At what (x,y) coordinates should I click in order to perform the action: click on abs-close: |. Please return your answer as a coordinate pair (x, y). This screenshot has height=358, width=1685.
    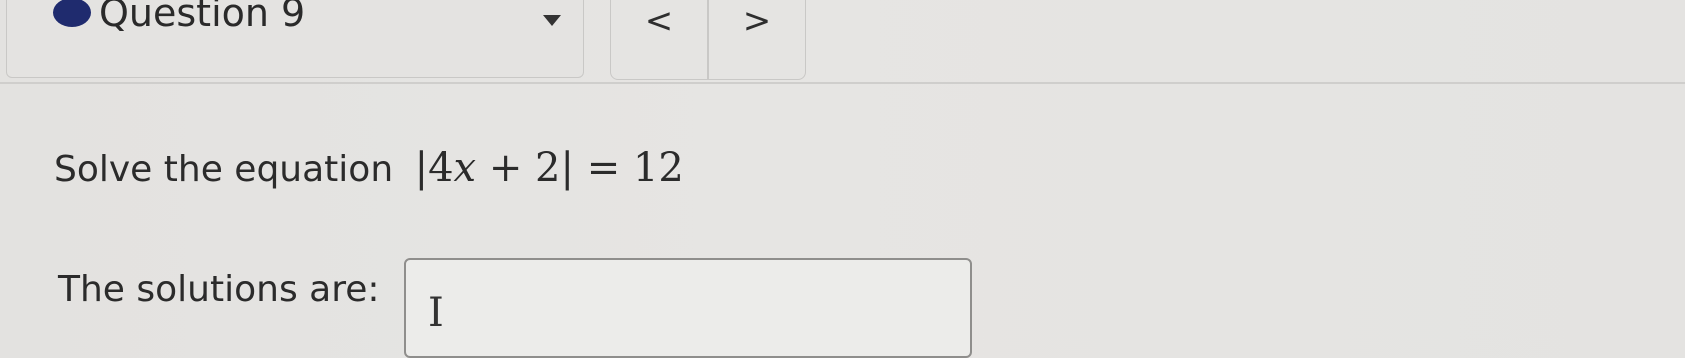
    Looking at the image, I should click on (567, 168).